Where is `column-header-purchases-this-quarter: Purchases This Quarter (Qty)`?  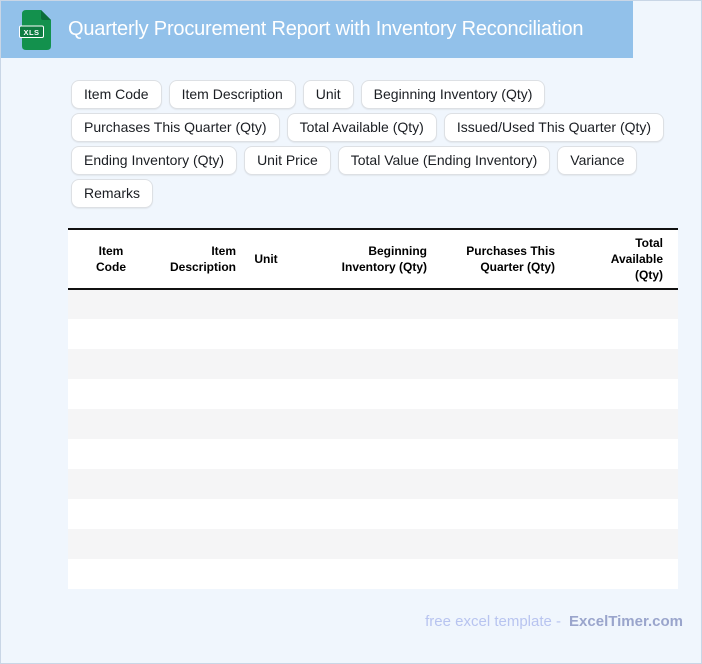 column-header-purchases-this-quarter: Purchases This Quarter (Qty) is located at coordinates (497, 259).